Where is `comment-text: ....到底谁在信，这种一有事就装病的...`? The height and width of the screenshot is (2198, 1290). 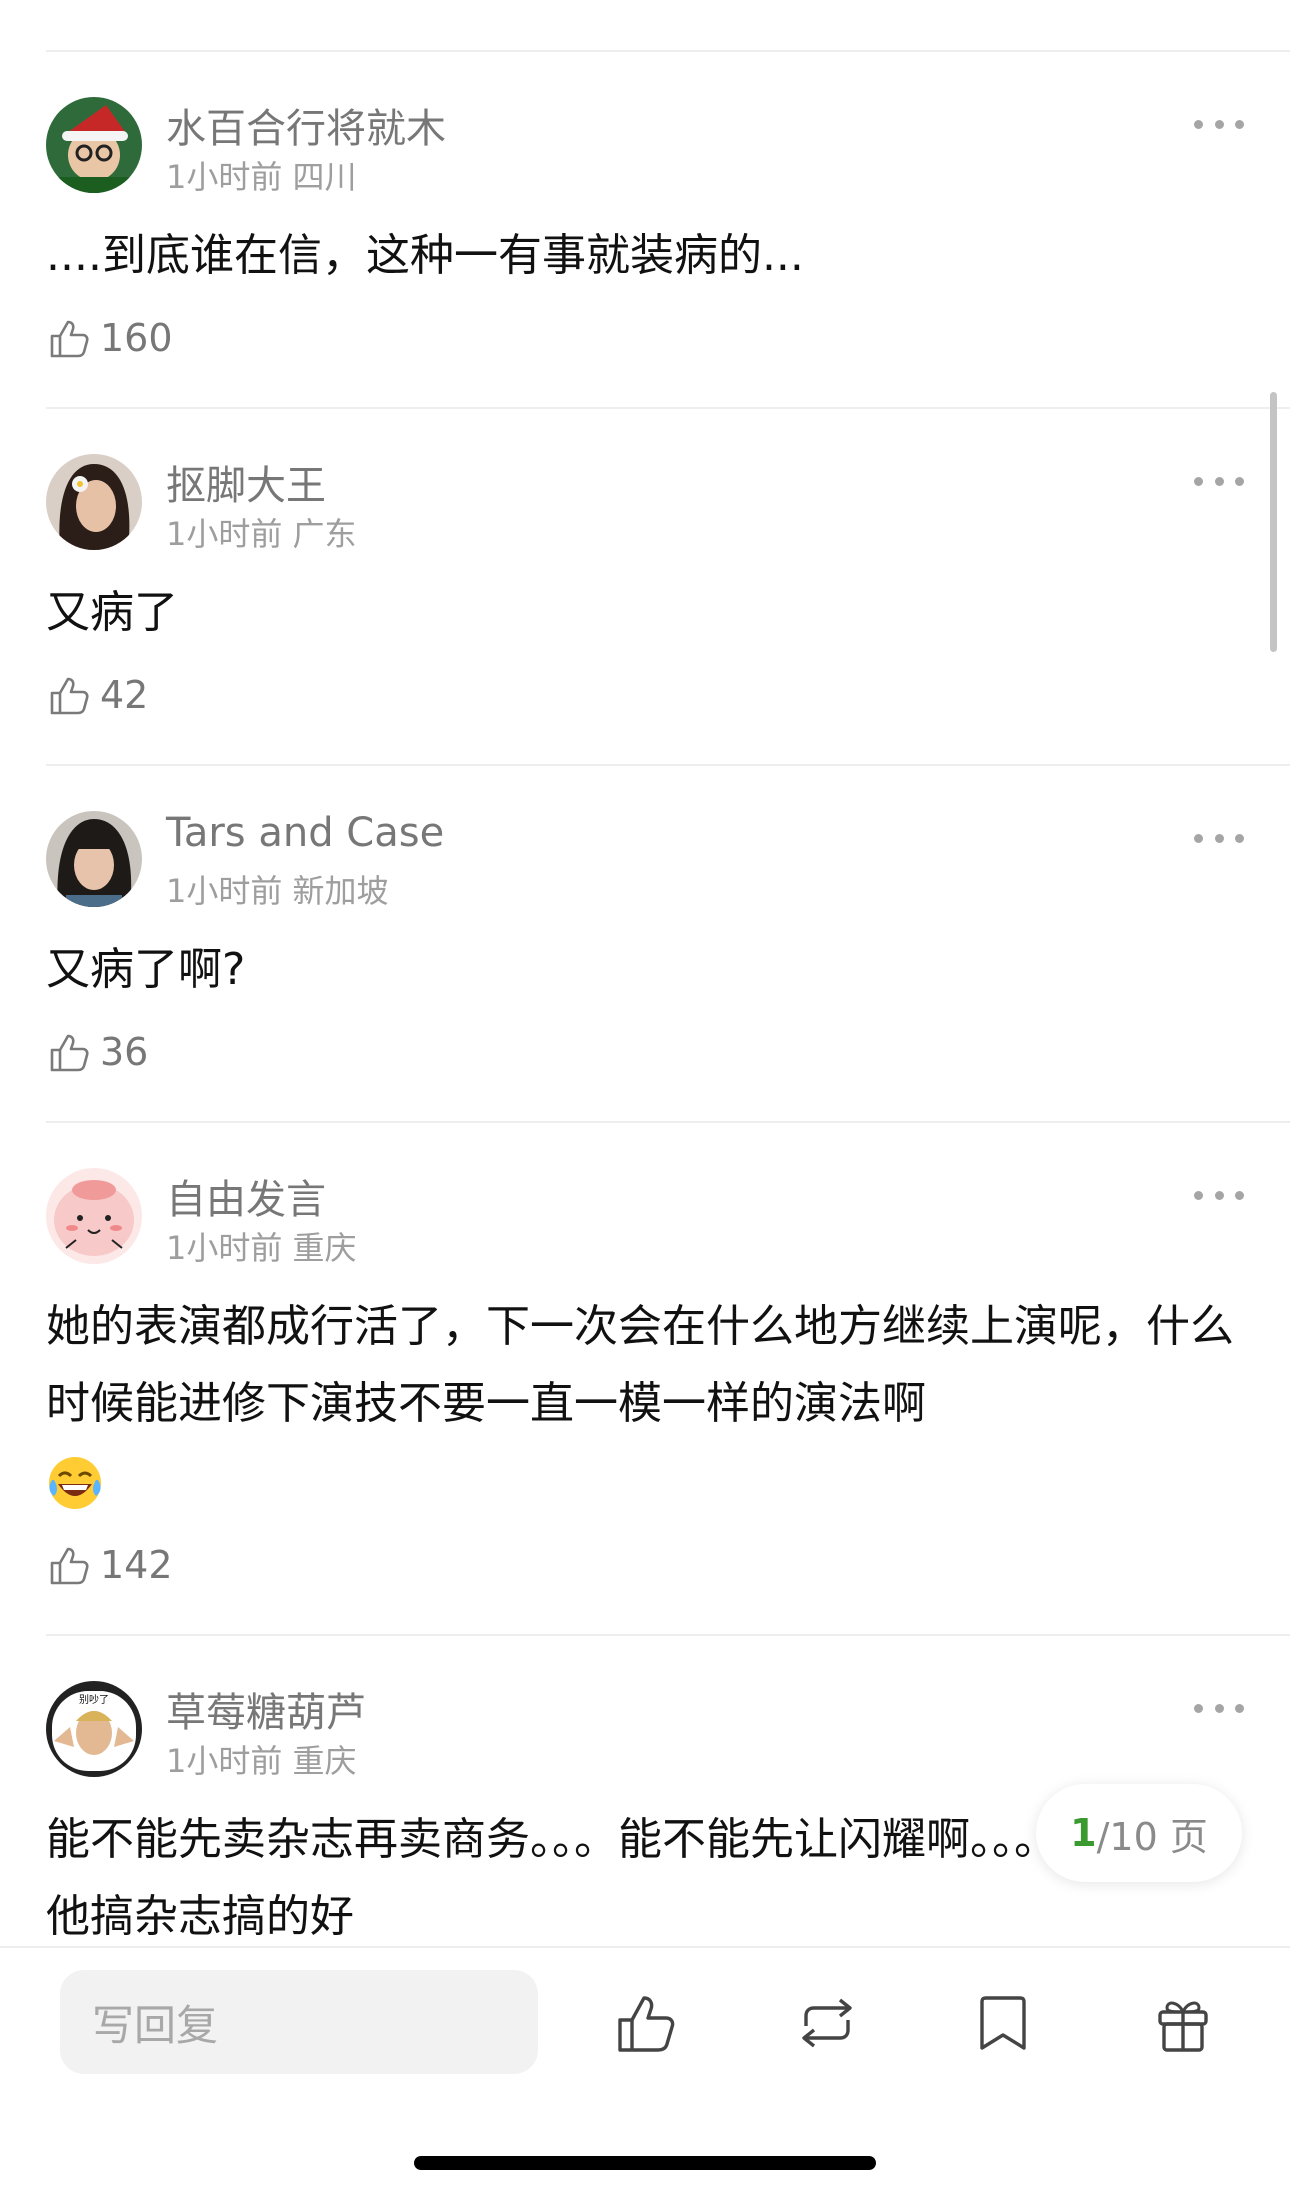 comment-text: ....到底谁在信，这种一有事就装病的... is located at coordinates (425, 255).